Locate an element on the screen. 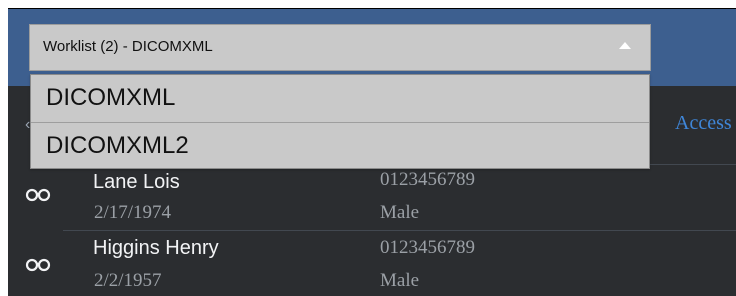 The height and width of the screenshot is (296, 736). caret-up-icon is located at coordinates (625, 45).